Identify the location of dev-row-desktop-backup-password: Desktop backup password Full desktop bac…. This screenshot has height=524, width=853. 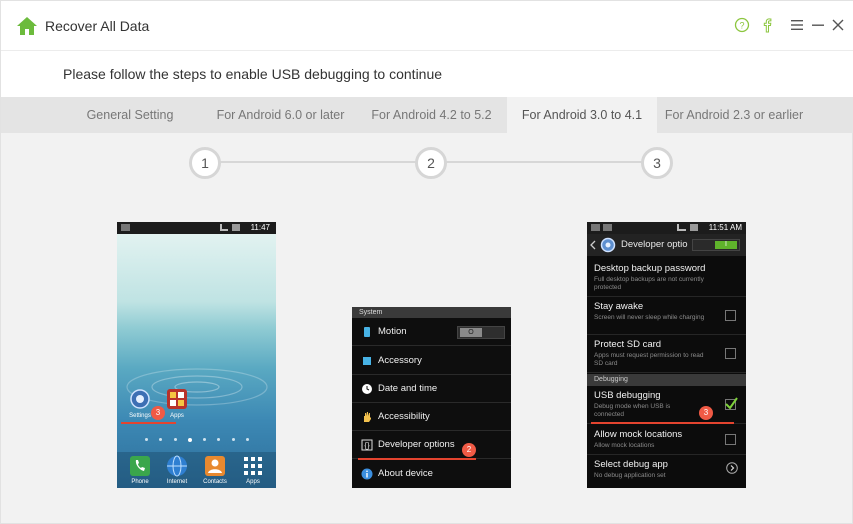
(666, 278).